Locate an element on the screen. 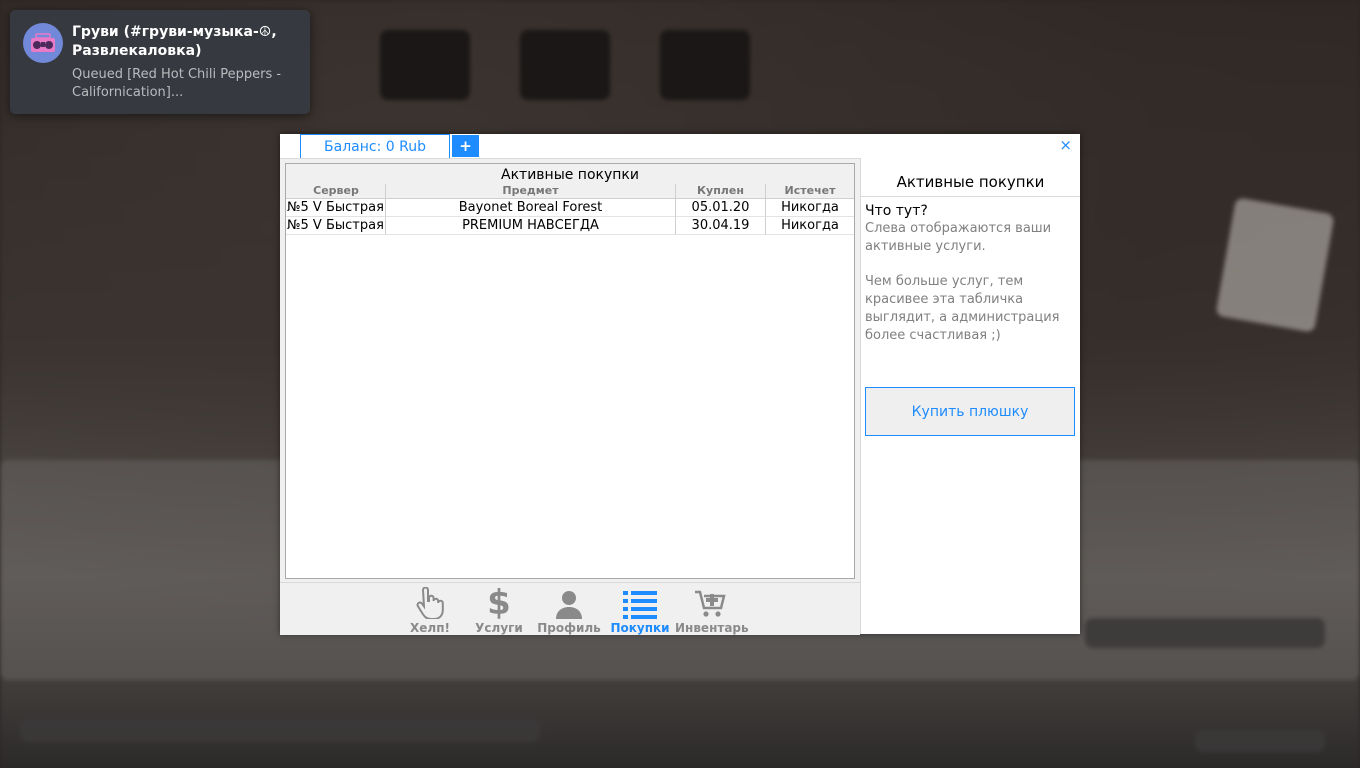 This screenshot has height=768, width=1360. nav-label: Хелп! is located at coordinates (430, 628).